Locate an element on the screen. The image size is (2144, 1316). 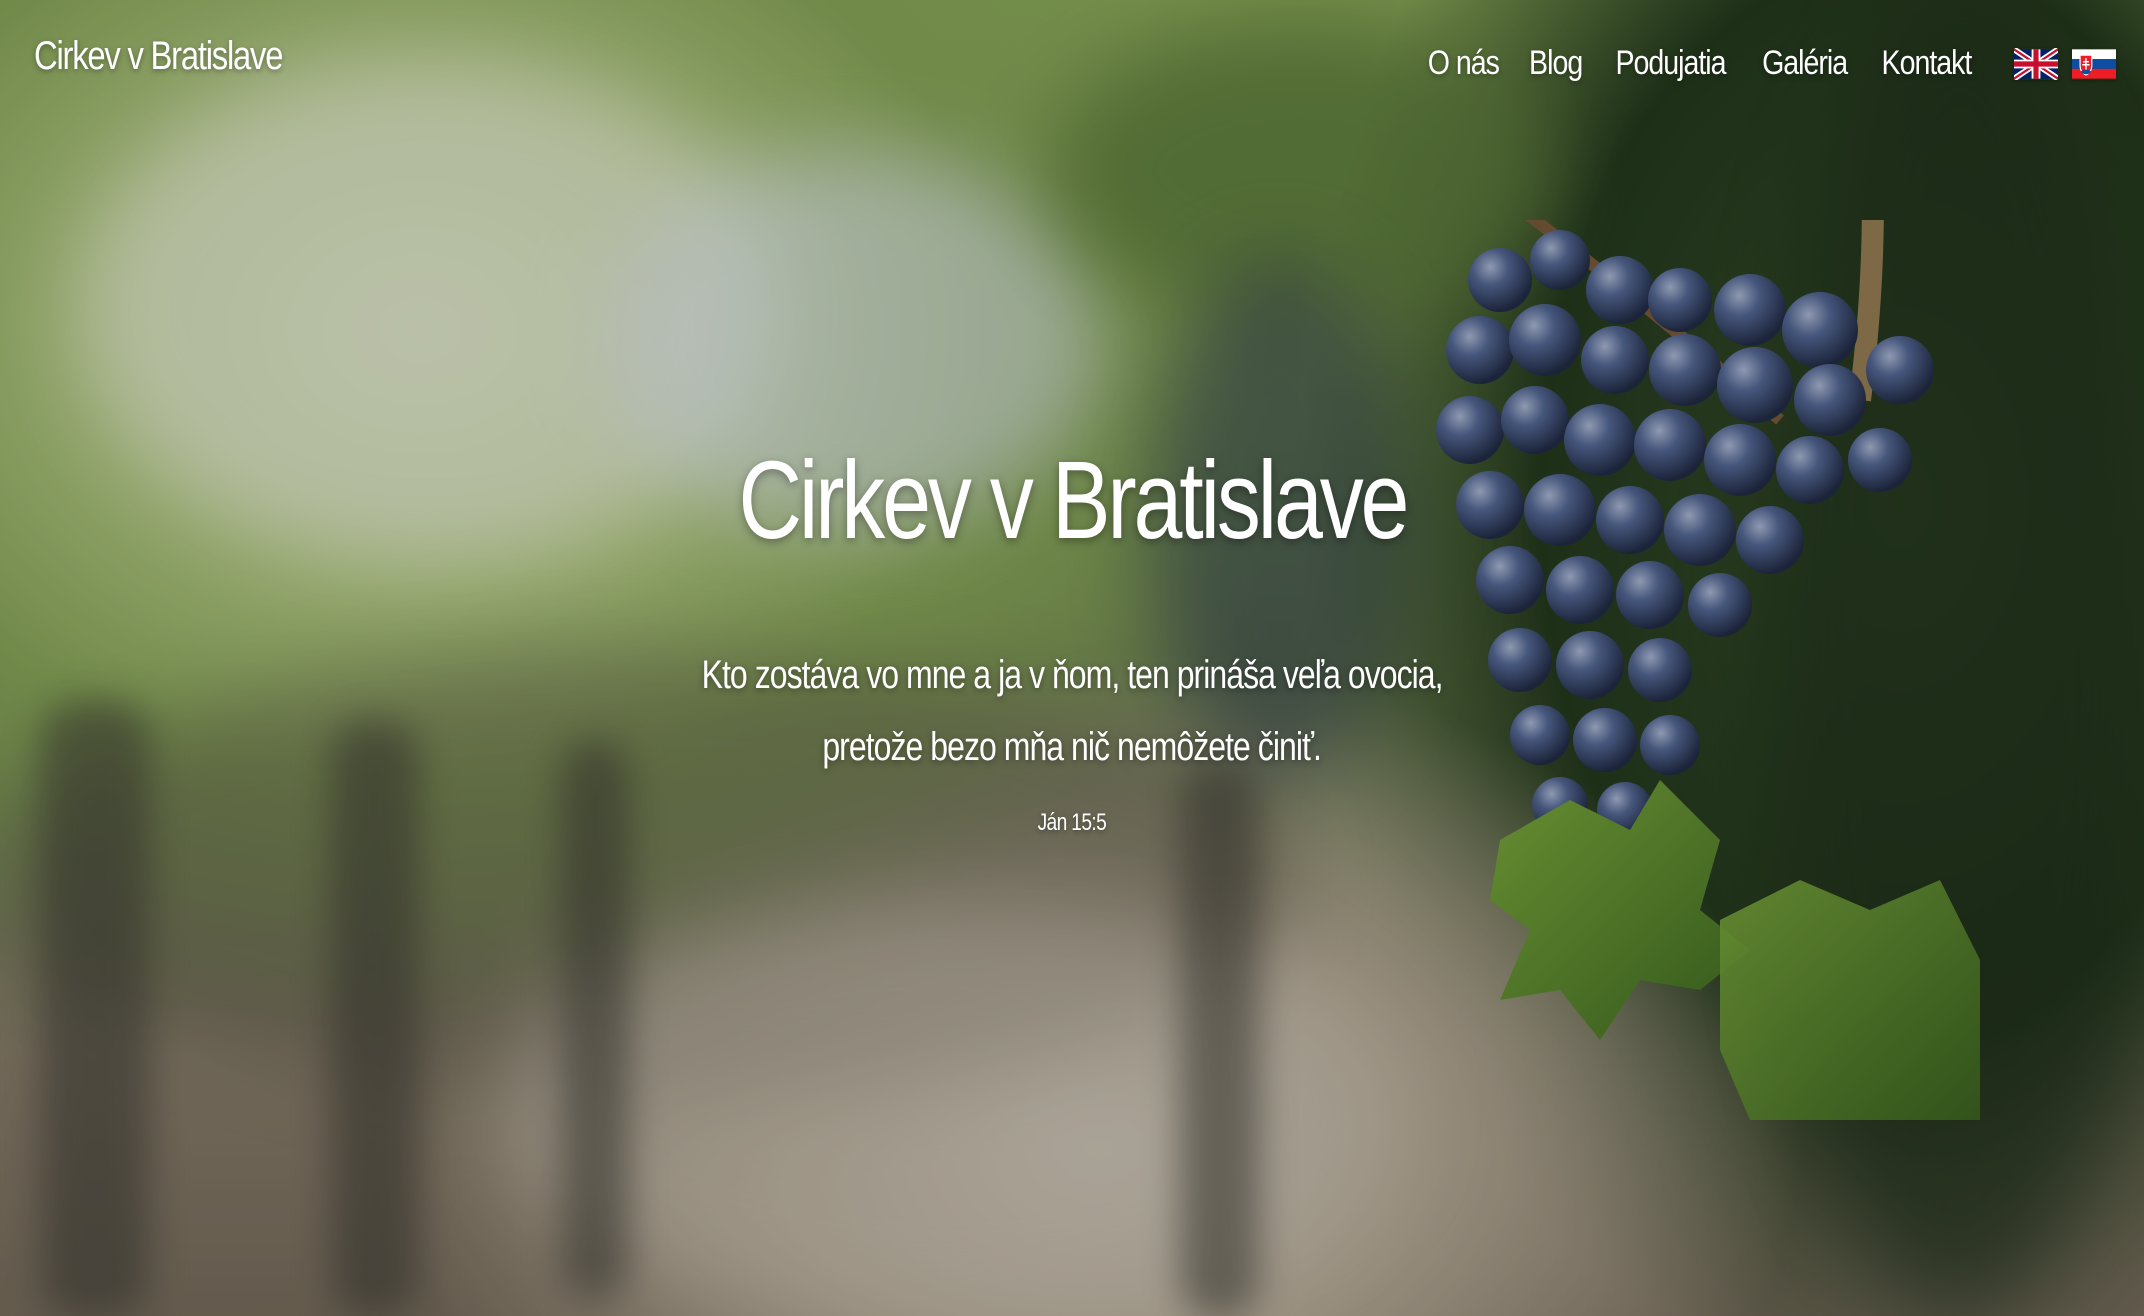
main-nav: O nás Blog Podujatia Galéria Kontakt is located at coordinates (1771, 63).